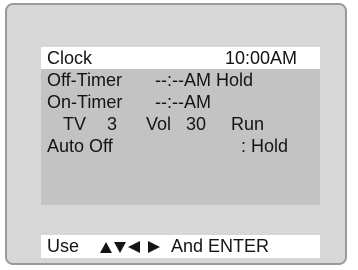 The image size is (358, 270). I want to click on menu-item-tv-settings: TV 3 Vol 30 Run, so click(180, 124).